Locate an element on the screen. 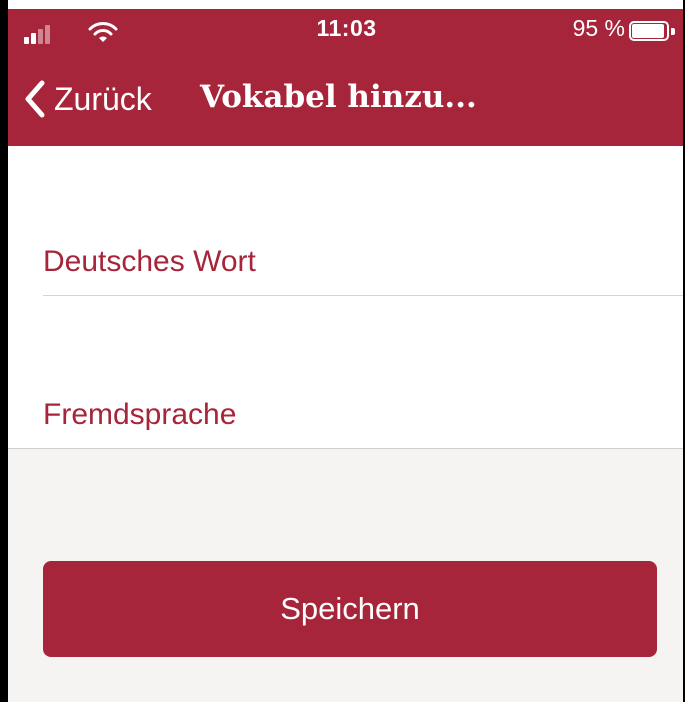  battery-icon is located at coordinates (652, 32).